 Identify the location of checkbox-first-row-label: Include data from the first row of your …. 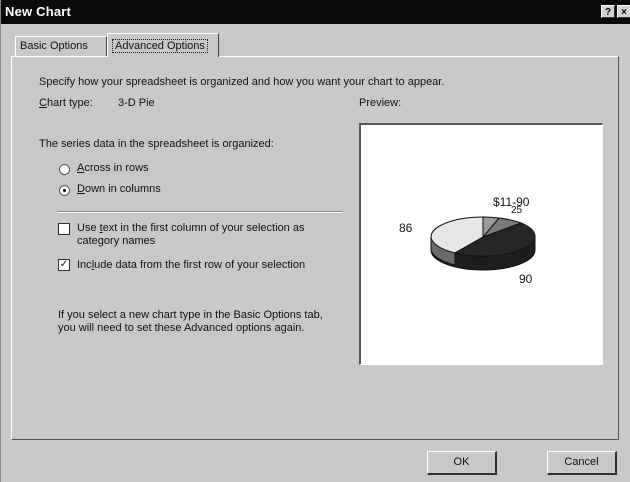
(191, 265).